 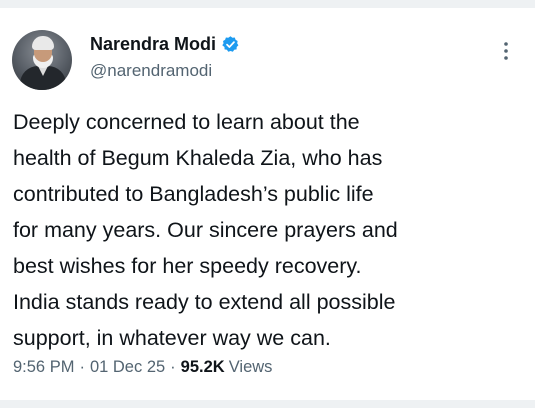 What do you see at coordinates (172, 338) in the screenshot?
I see `tweet-text-line: support, in whatever way we can.` at bounding box center [172, 338].